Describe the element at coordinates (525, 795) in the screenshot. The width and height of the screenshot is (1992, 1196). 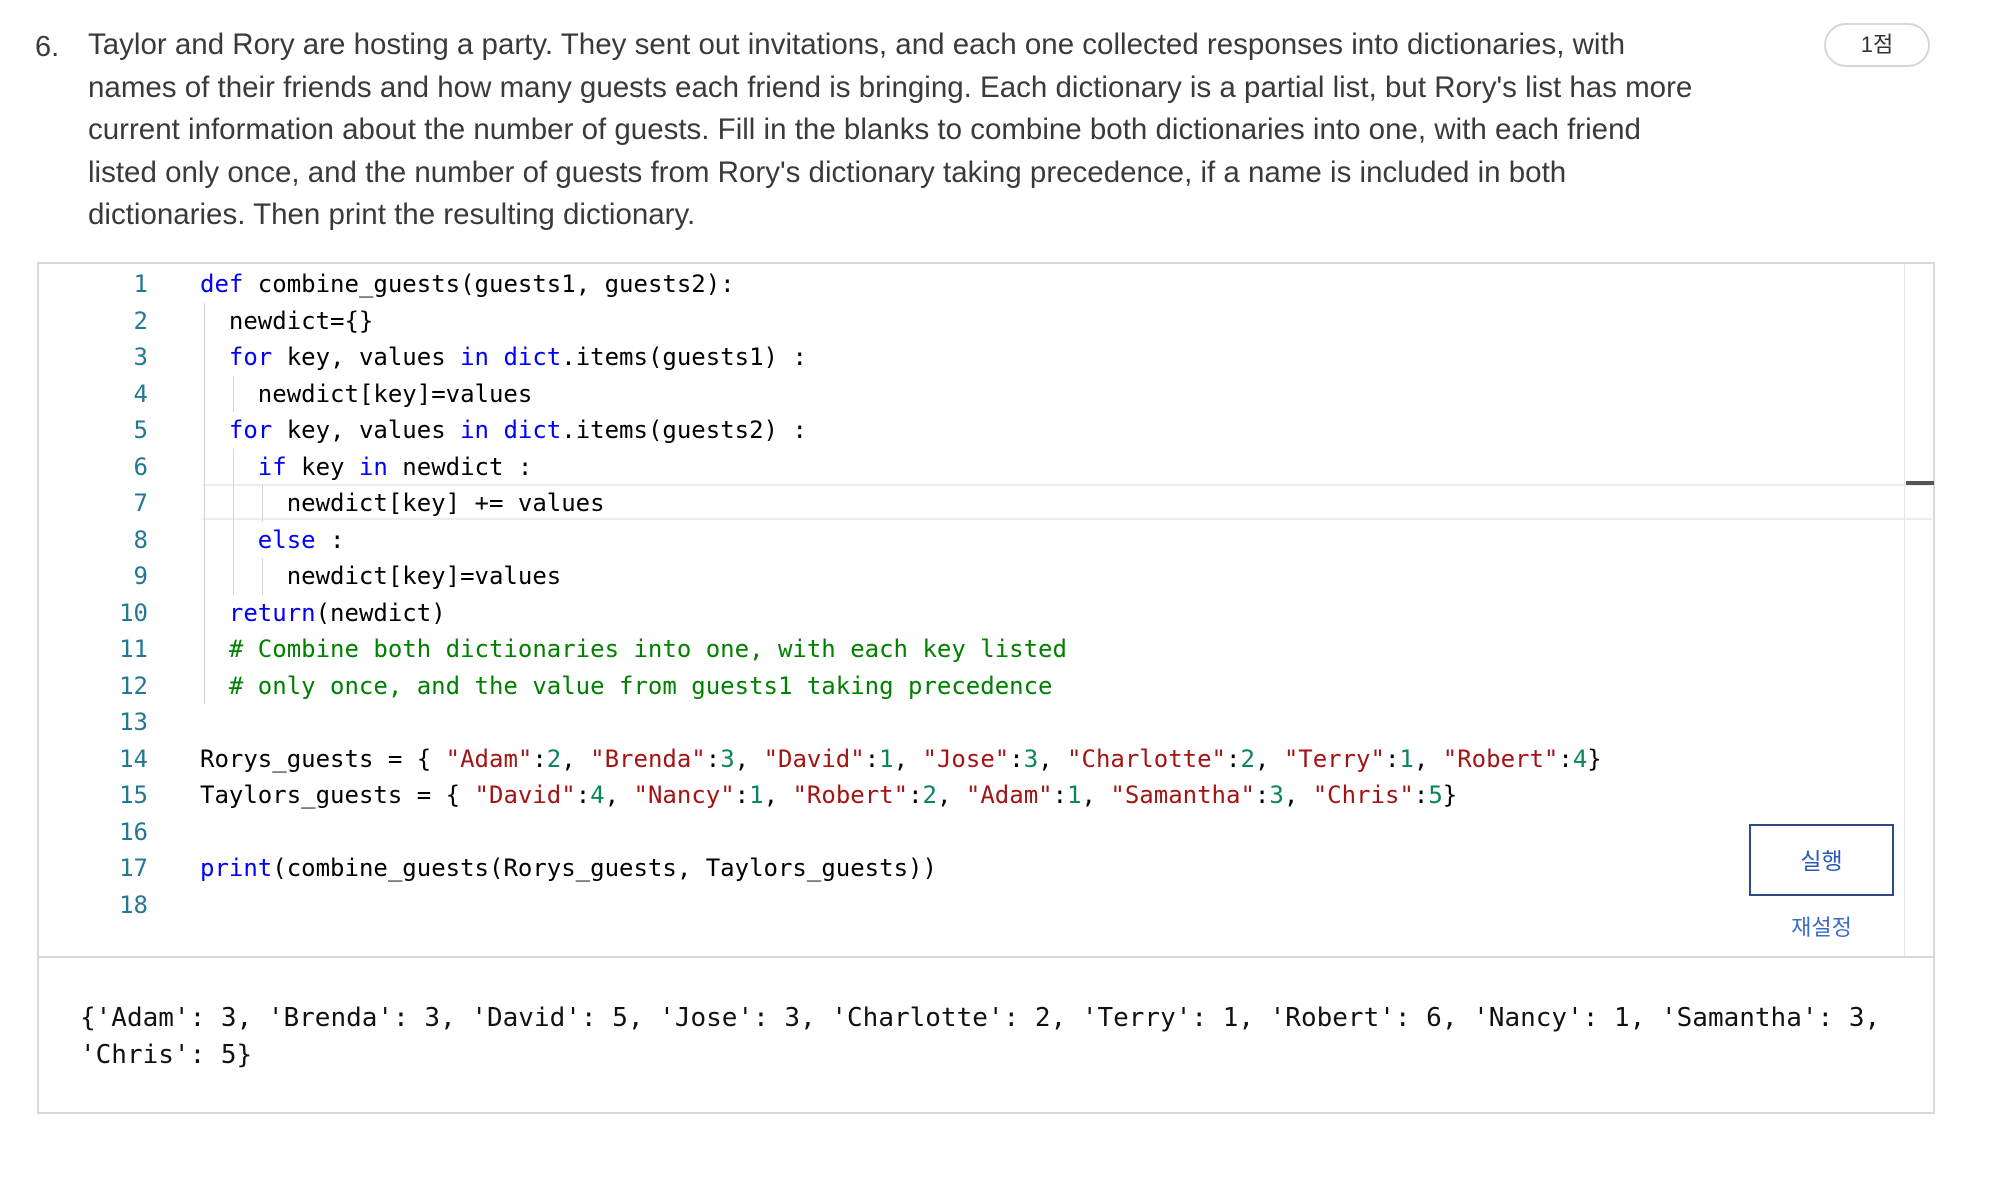
I see `code-token: "David"` at that location.